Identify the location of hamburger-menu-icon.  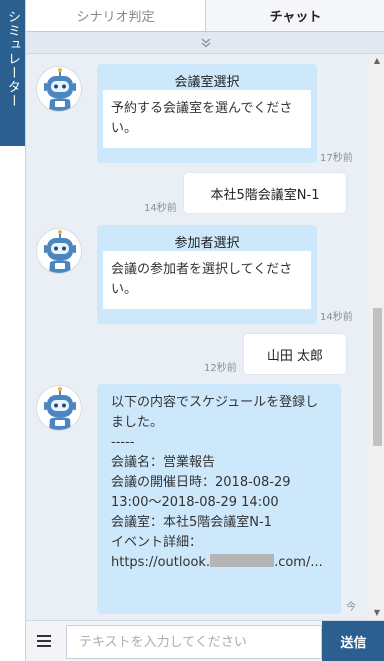
(44, 641).